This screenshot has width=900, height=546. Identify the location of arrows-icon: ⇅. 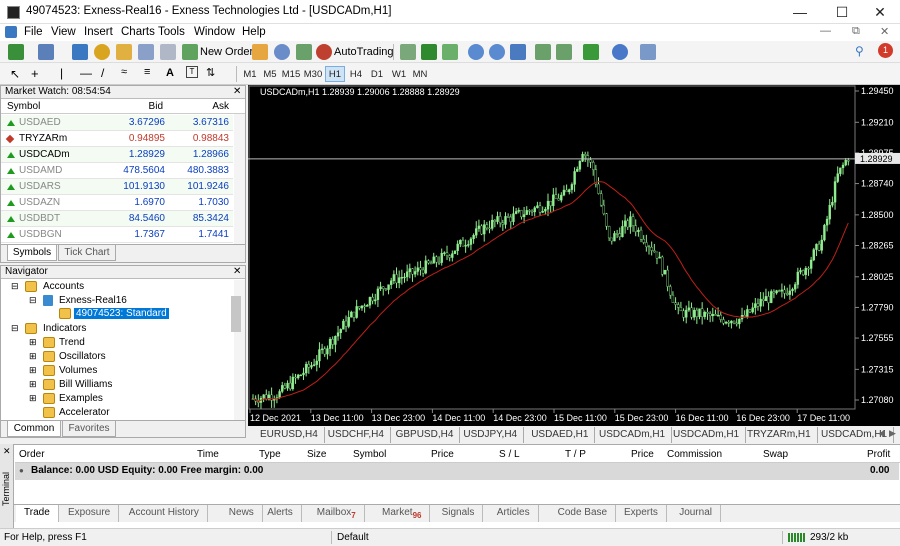
(210, 72).